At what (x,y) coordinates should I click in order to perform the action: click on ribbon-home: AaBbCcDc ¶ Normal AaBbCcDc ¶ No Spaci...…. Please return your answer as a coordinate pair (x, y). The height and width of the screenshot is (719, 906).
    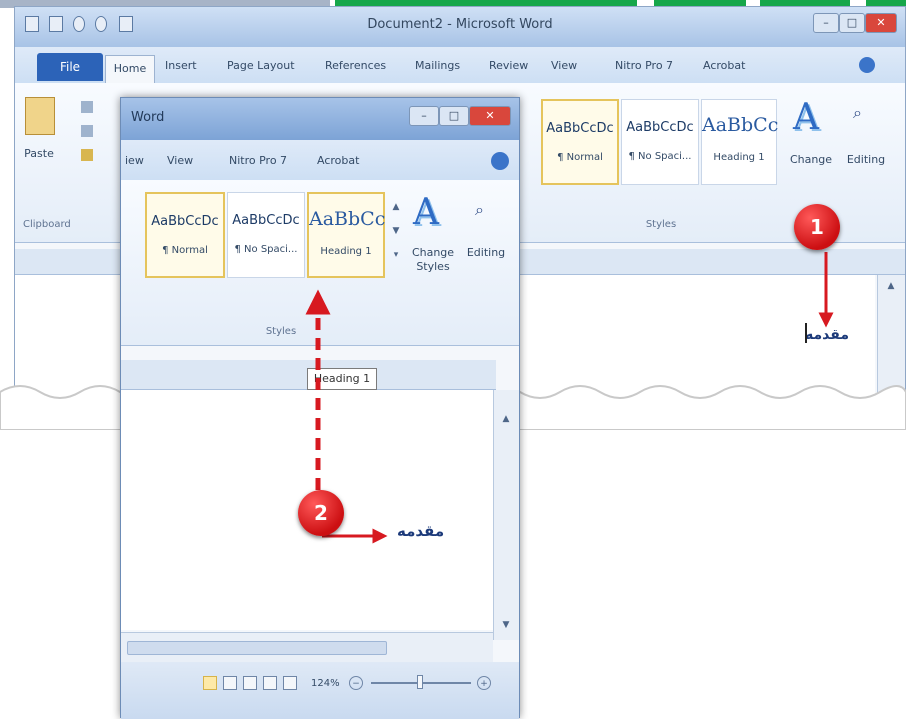
    Looking at the image, I should click on (320, 263).